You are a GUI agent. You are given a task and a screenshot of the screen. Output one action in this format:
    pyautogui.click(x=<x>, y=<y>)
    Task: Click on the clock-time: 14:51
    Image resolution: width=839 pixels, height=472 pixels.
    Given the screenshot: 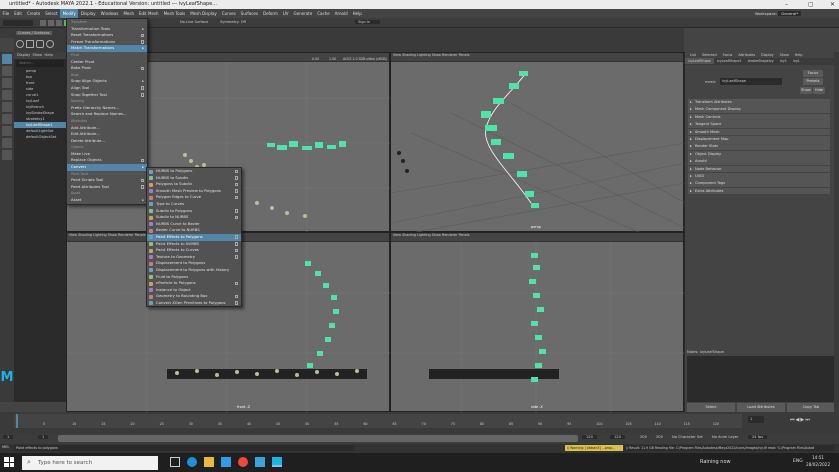 What is the action you would take?
    pyautogui.click(x=818, y=457)
    